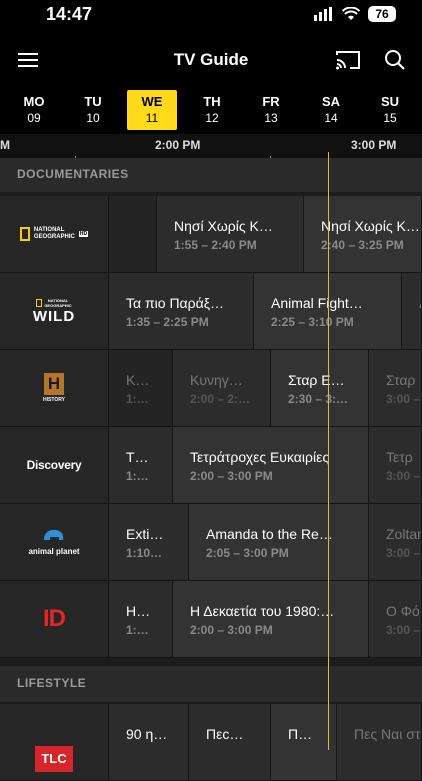 This screenshot has width=422, height=781. I want to click on program-cell: Νησί Χωρίς Κ… 1:55 – 2:40 PM, so click(230, 234).